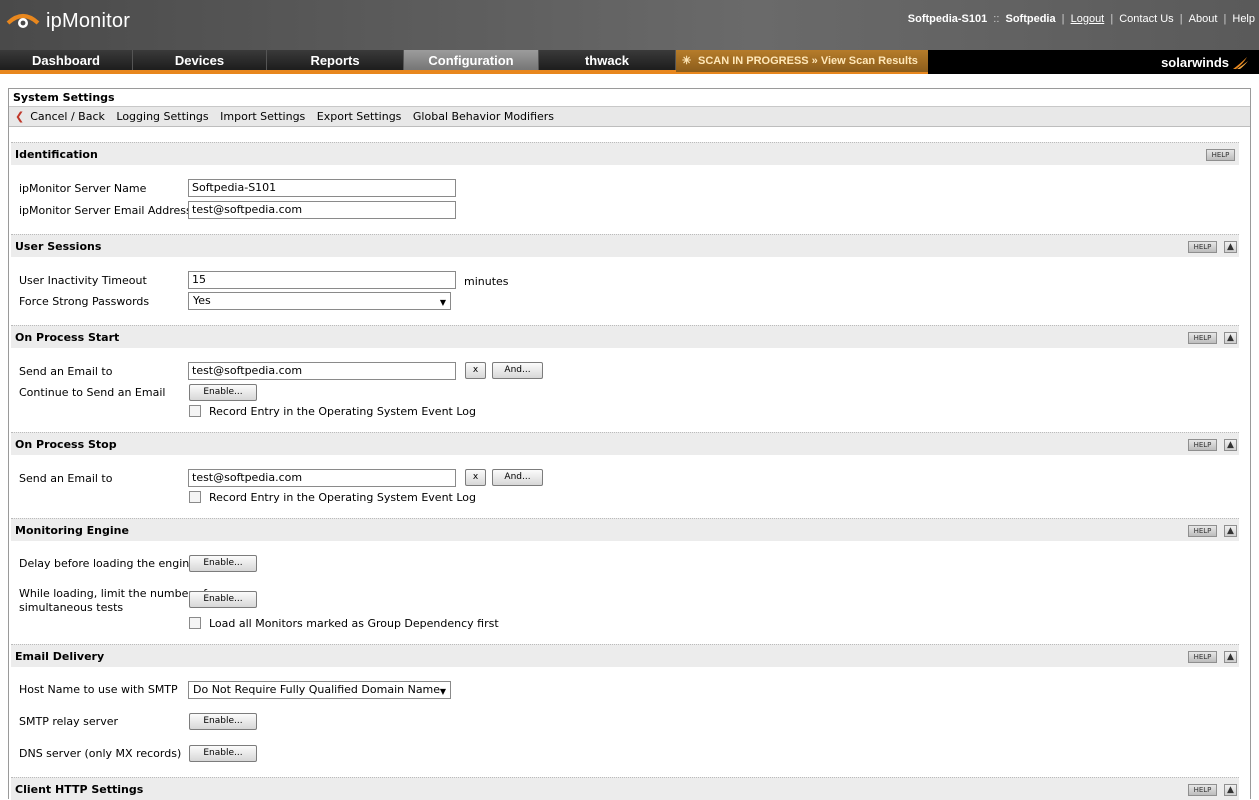 Image resolution: width=1259 pixels, height=800 pixels. Describe the element at coordinates (359, 116) in the screenshot. I see `export-settings-link: Export Settings` at that location.